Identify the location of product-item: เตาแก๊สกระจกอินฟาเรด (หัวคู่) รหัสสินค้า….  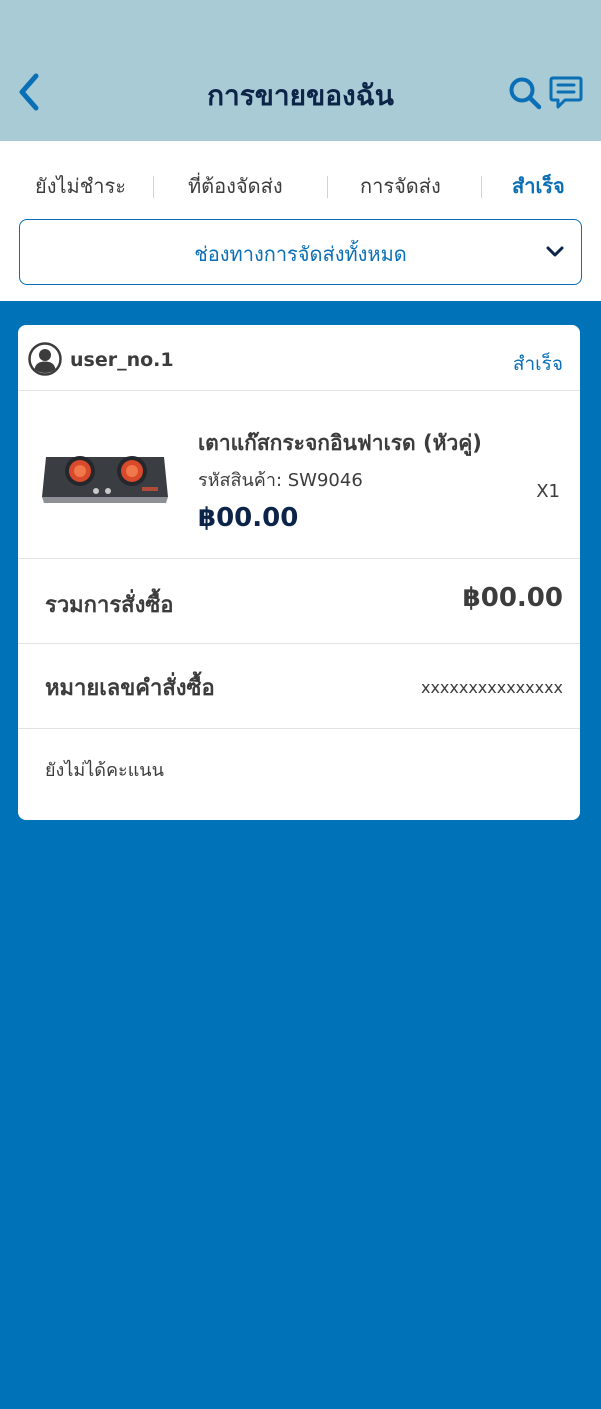
(299, 475).